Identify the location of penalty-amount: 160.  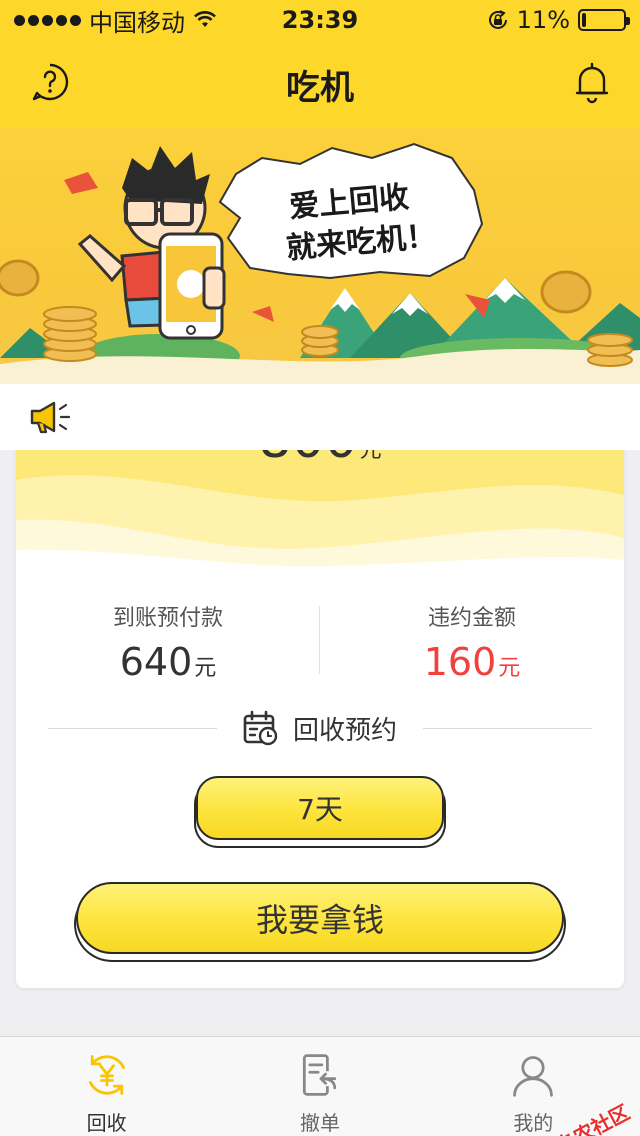
(460, 662).